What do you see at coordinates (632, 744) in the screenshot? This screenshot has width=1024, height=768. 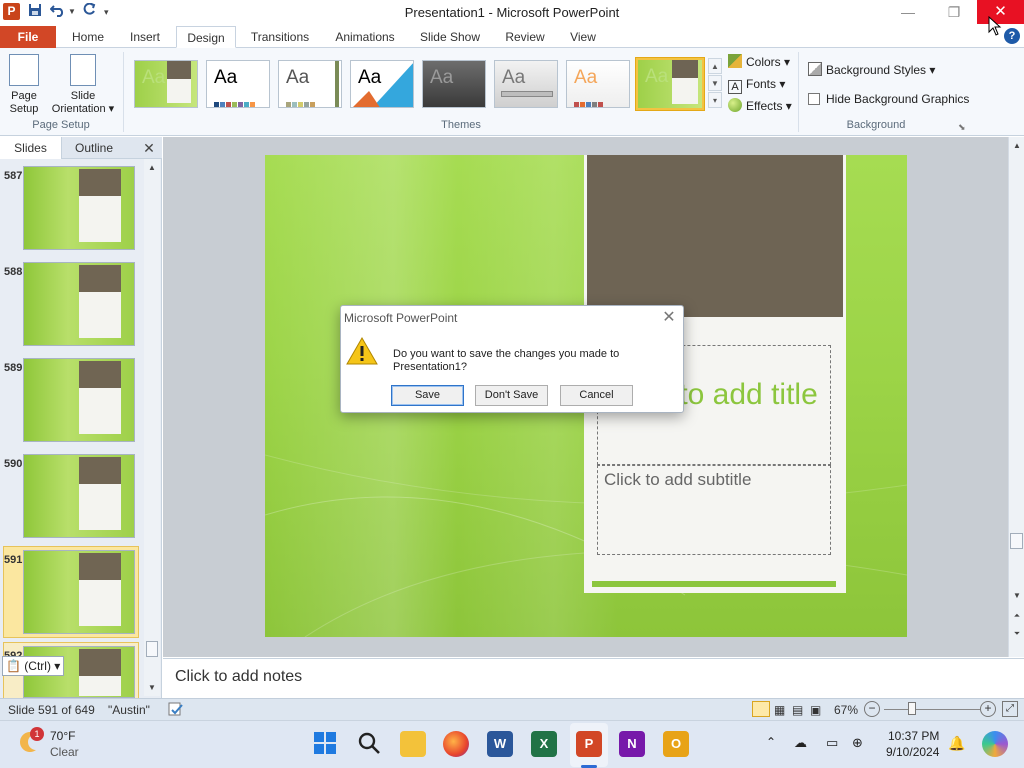 I see `onenote-icon: N` at bounding box center [632, 744].